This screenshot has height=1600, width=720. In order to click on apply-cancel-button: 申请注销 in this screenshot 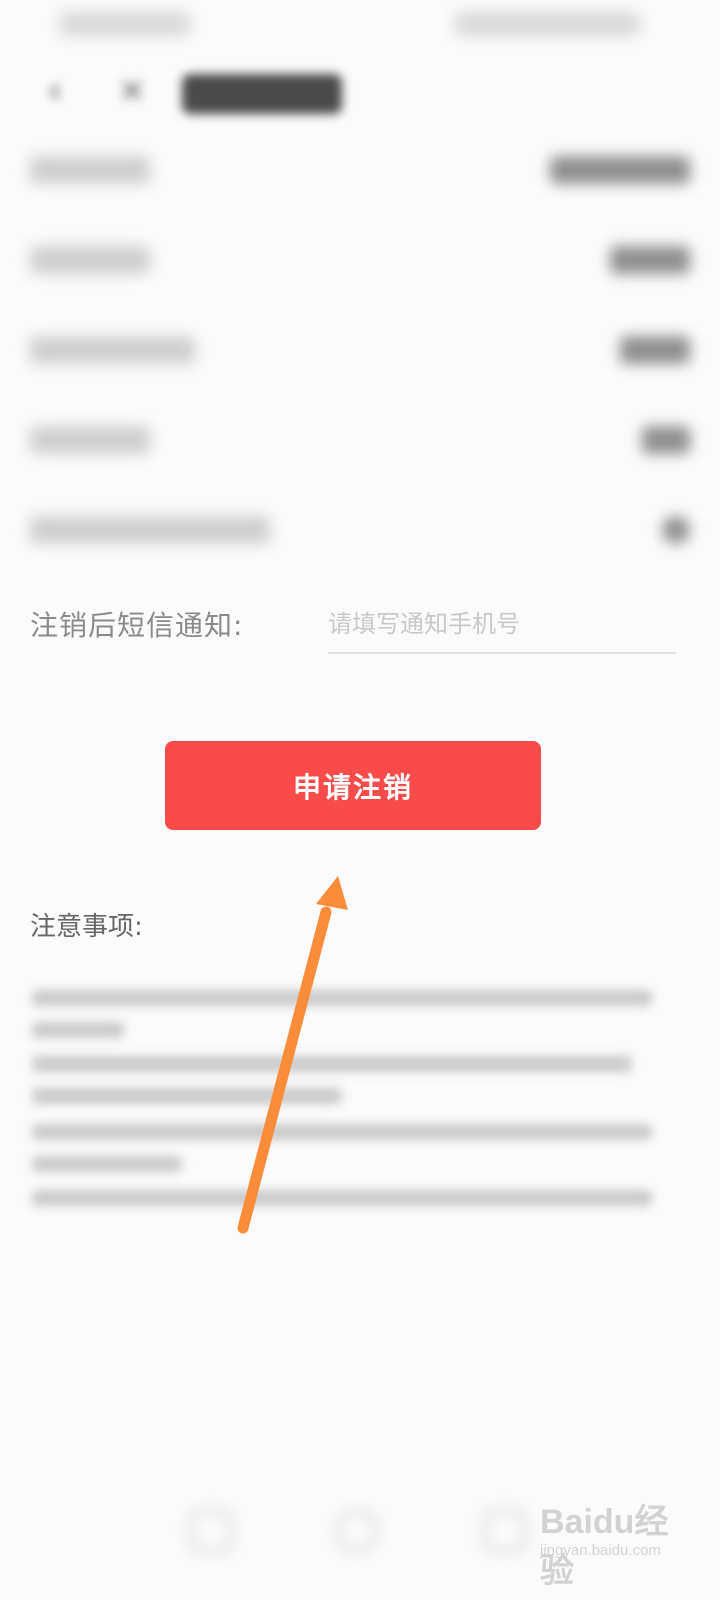, I will do `click(353, 785)`.